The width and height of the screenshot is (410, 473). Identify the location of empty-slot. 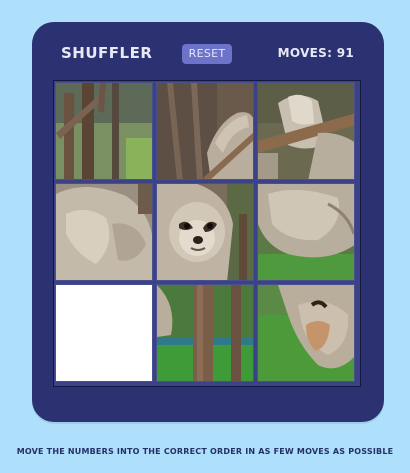
(104, 333).